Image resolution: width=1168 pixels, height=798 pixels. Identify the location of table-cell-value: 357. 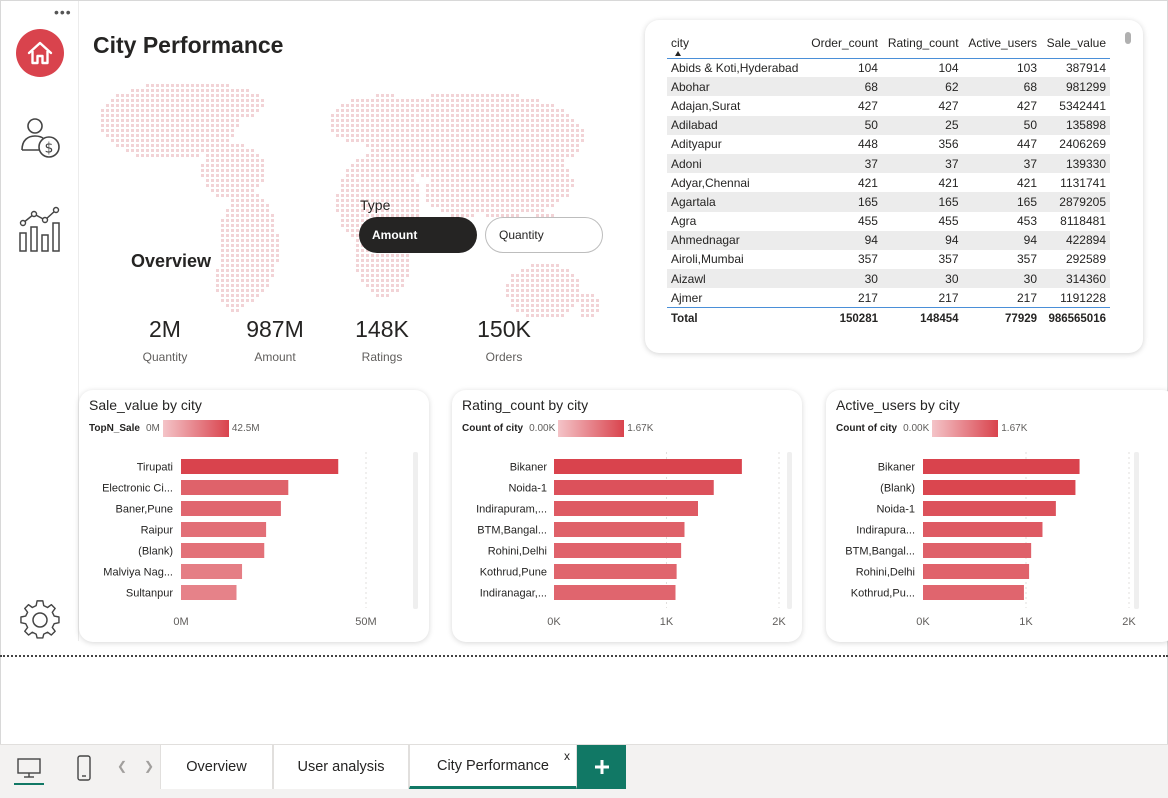
(948, 259).